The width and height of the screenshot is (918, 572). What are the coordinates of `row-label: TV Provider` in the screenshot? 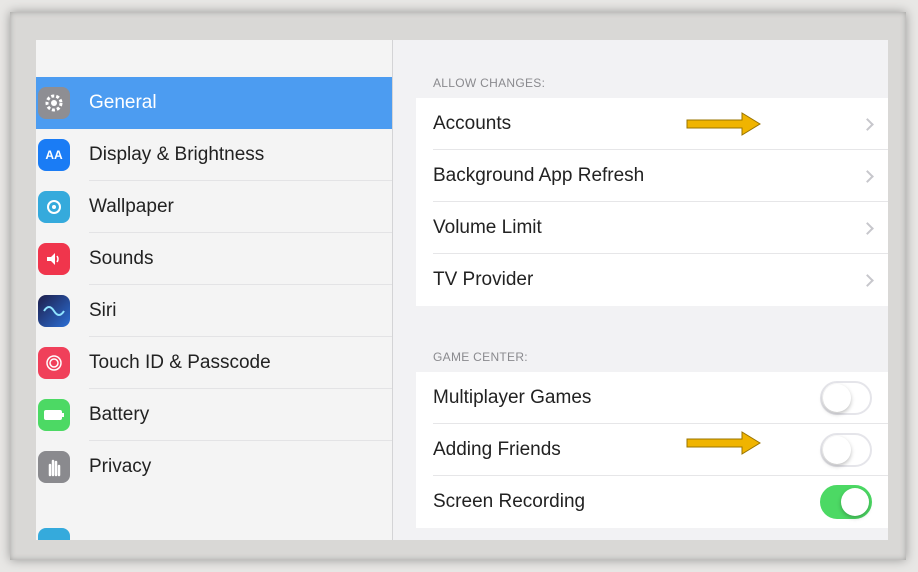 It's located at (483, 279).